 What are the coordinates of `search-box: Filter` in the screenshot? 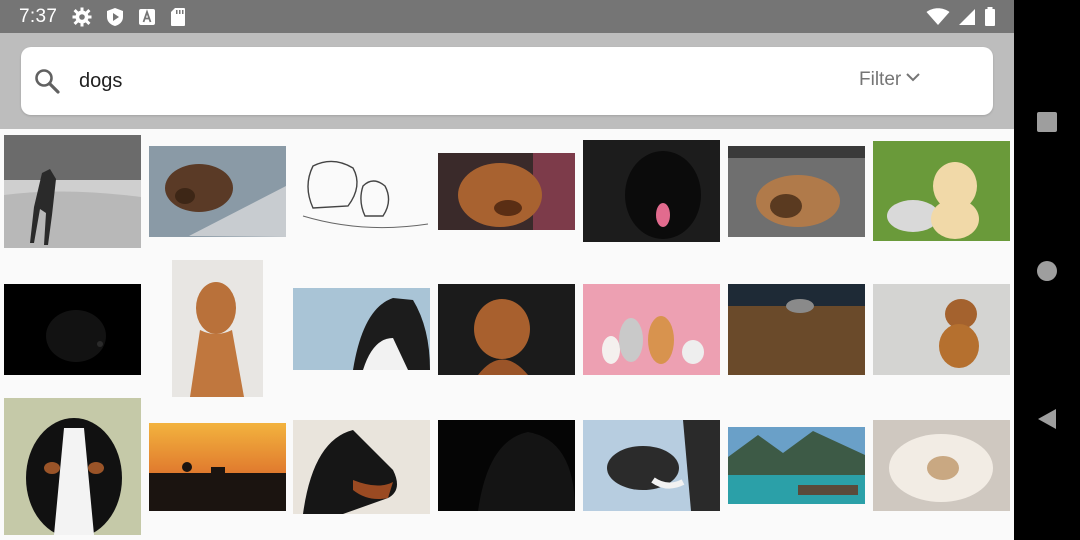 It's located at (507, 81).